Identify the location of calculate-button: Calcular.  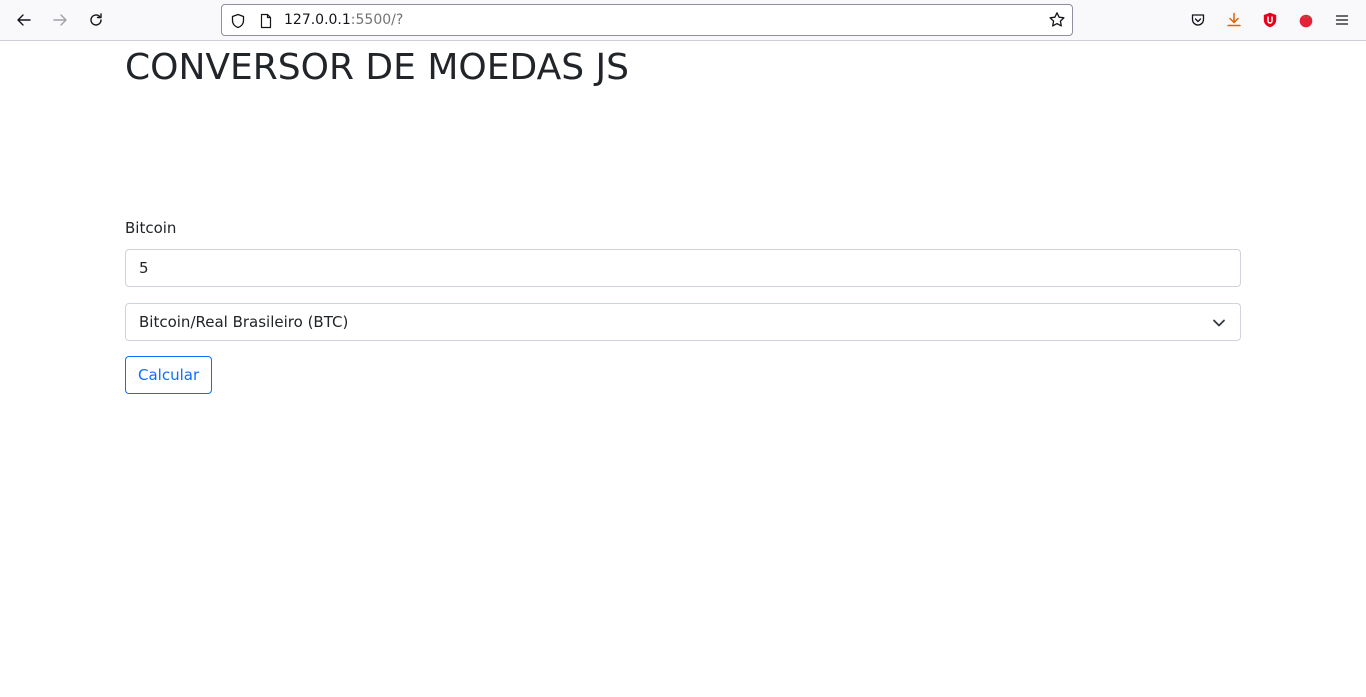
(169, 375).